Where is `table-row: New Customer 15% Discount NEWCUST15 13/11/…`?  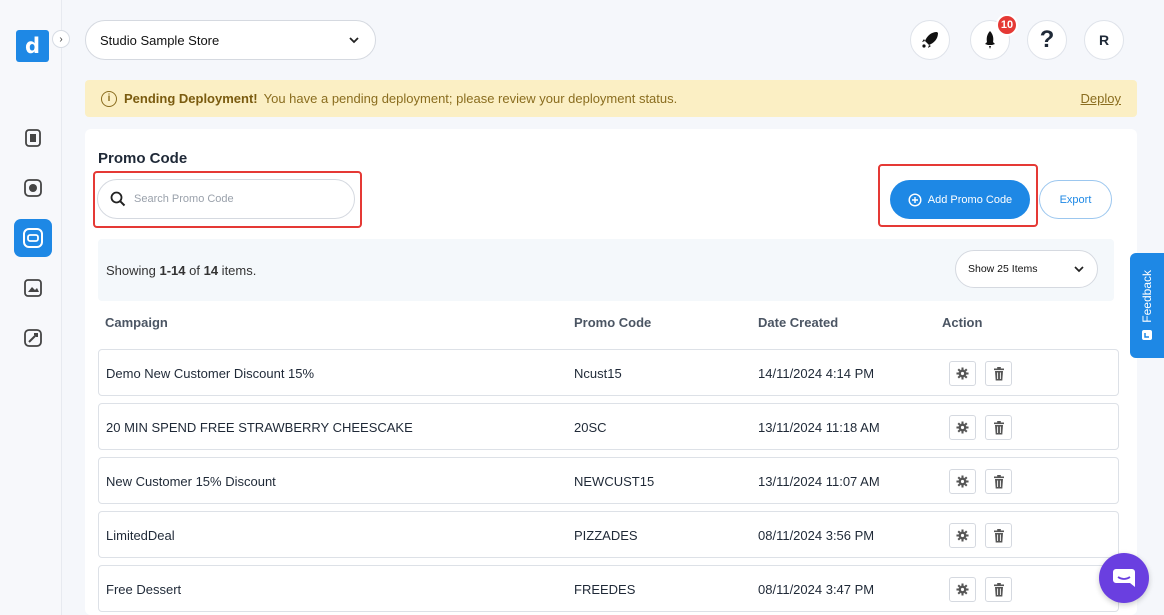
table-row: New Customer 15% Discount NEWCUST15 13/11/… is located at coordinates (608, 480).